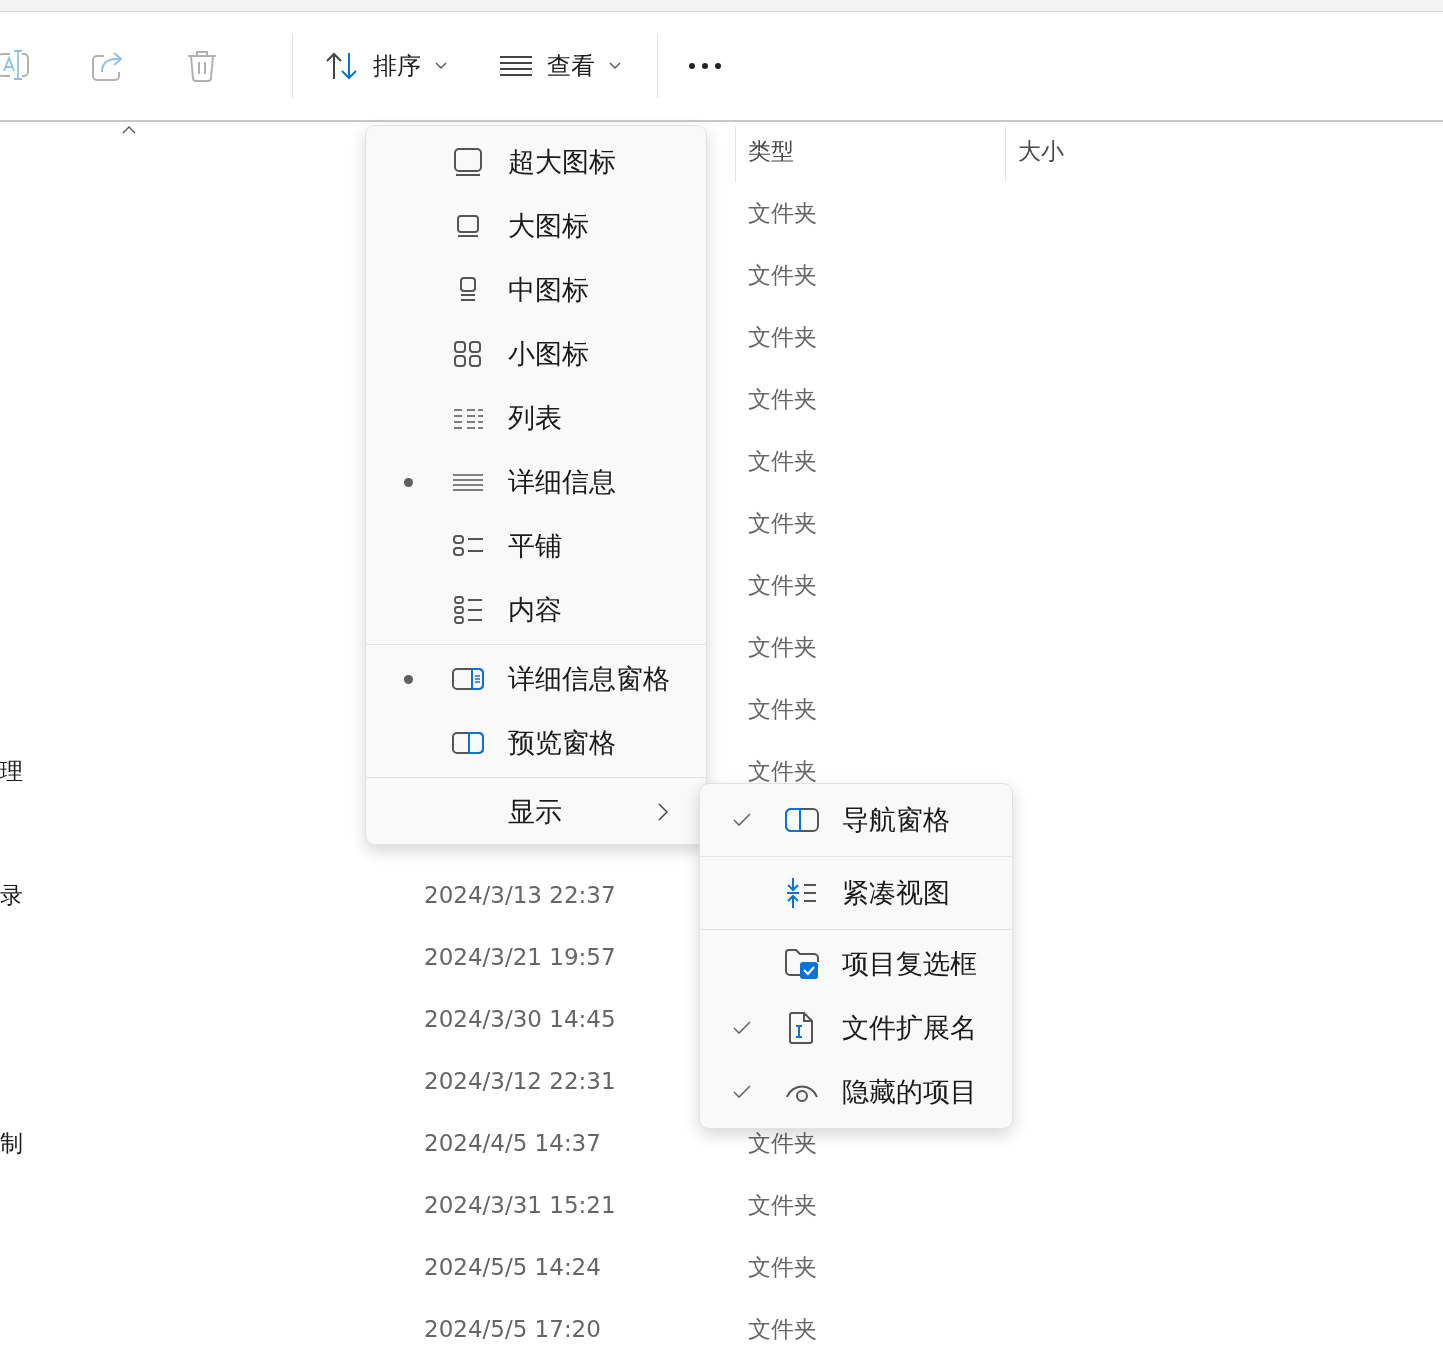 This screenshot has width=1443, height=1360. I want to click on date-modified: 2024/3/12 22:31, so click(520, 1081).